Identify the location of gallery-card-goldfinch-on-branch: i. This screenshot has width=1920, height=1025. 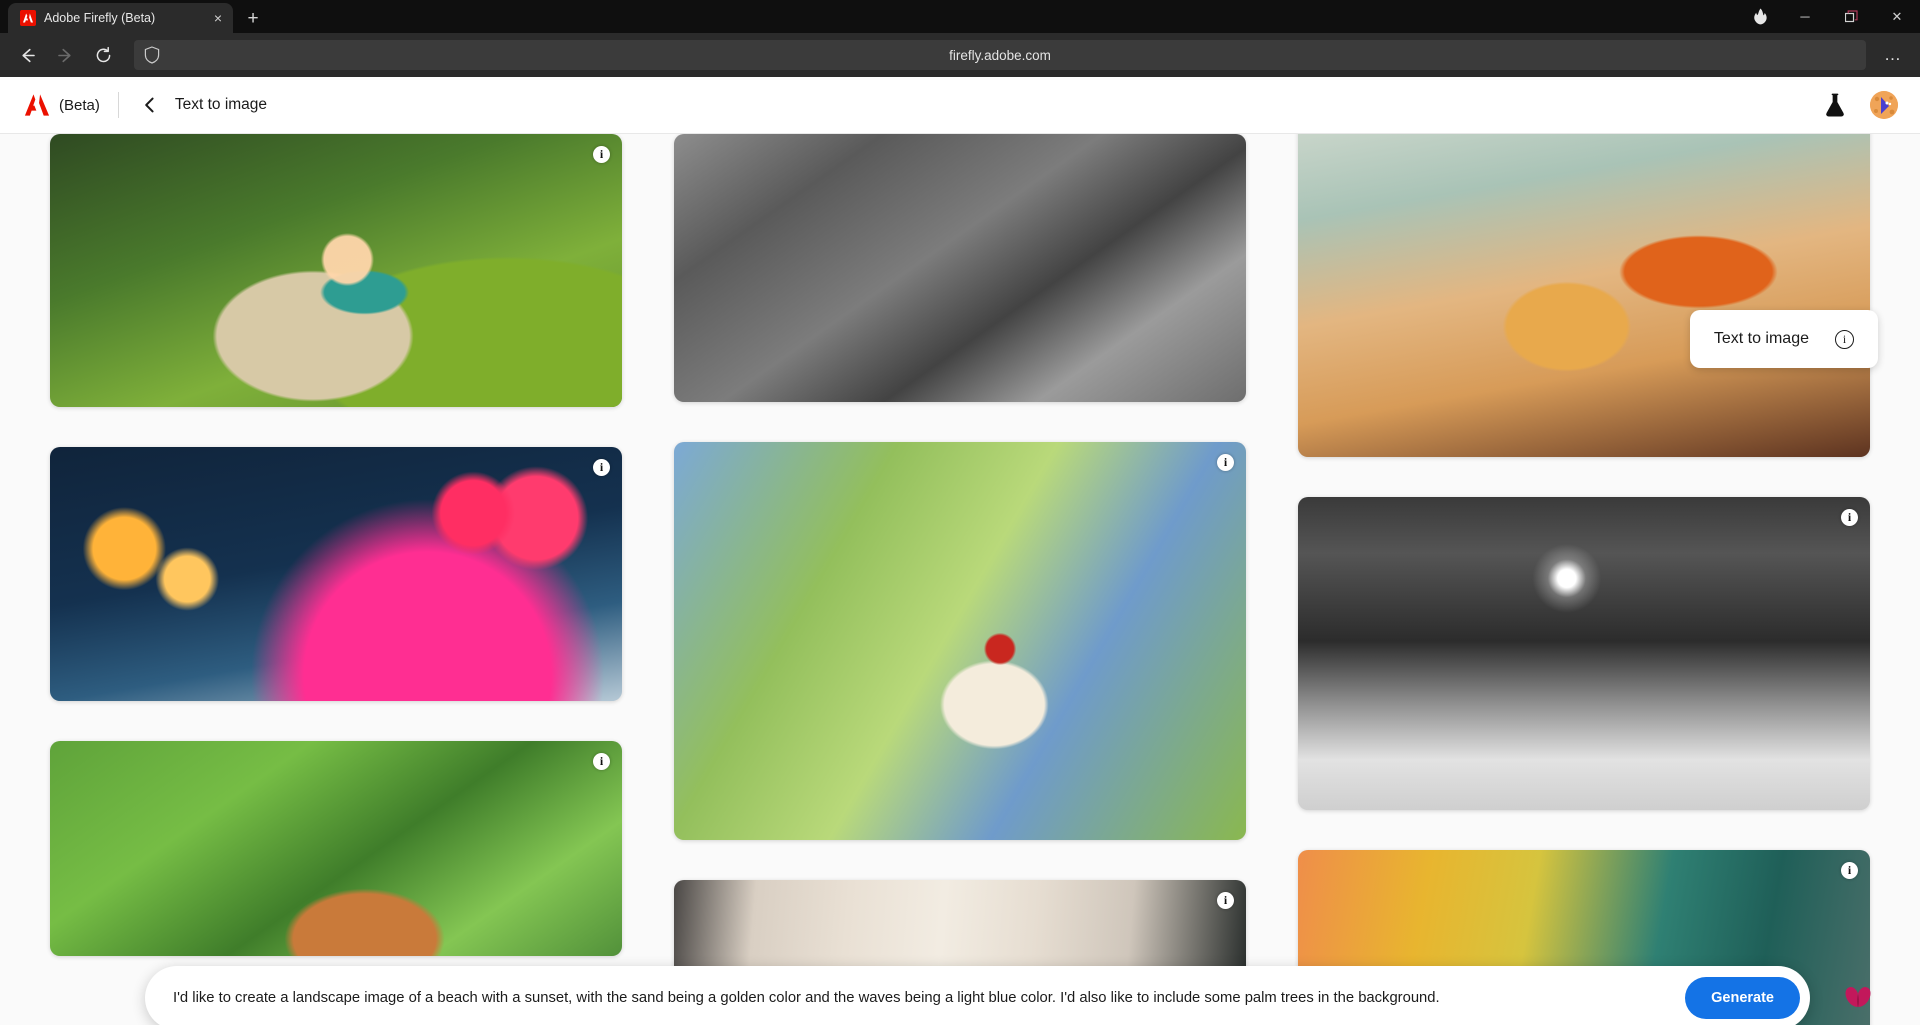
(960, 641).